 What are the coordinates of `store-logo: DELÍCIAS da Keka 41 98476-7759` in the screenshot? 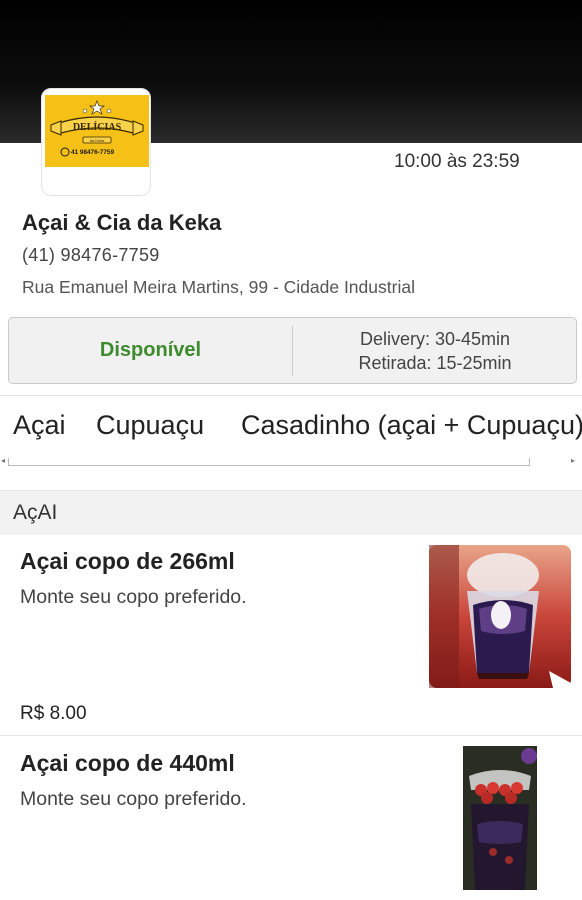 It's located at (96, 142).